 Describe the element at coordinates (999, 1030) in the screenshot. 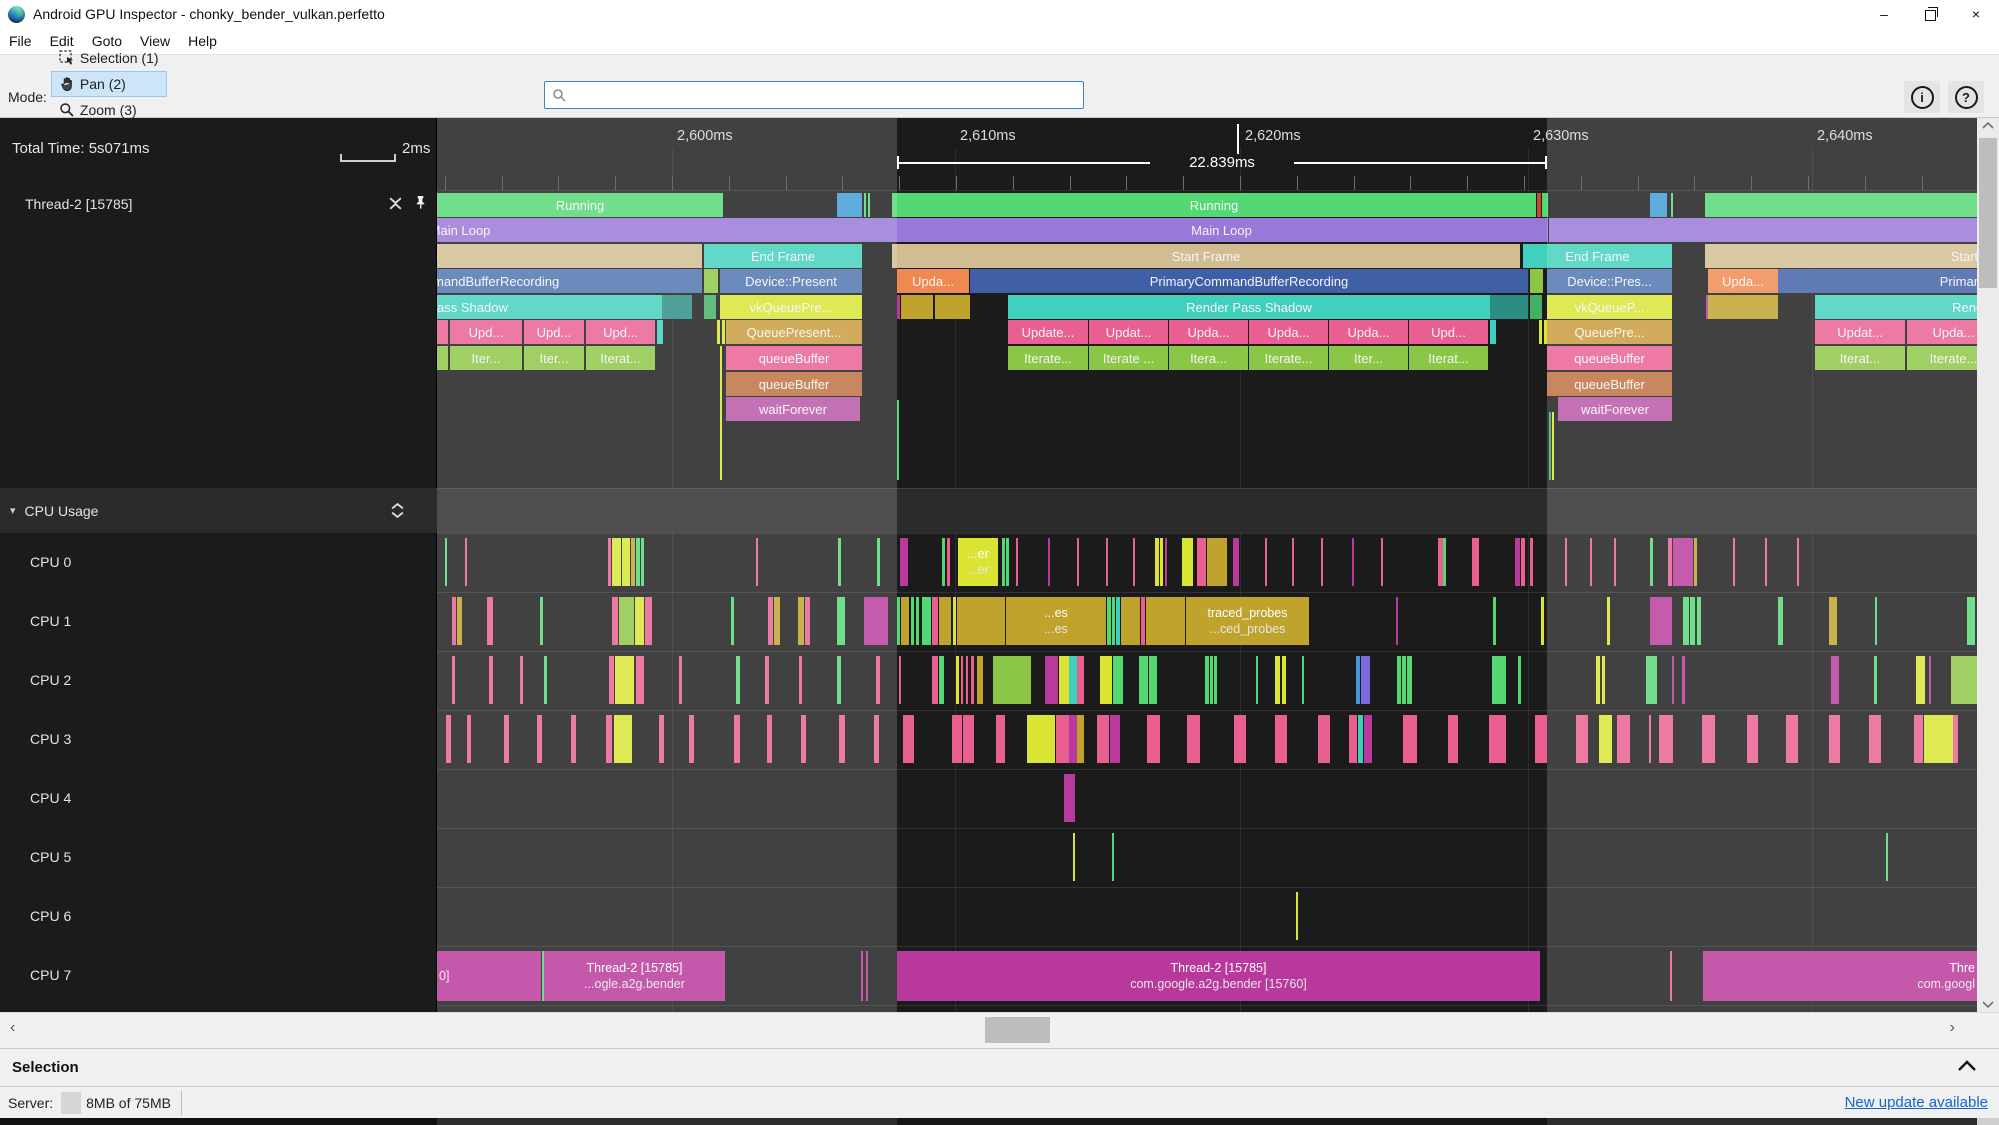

I see `horizontal-scrollbar: ‹ ›` at that location.